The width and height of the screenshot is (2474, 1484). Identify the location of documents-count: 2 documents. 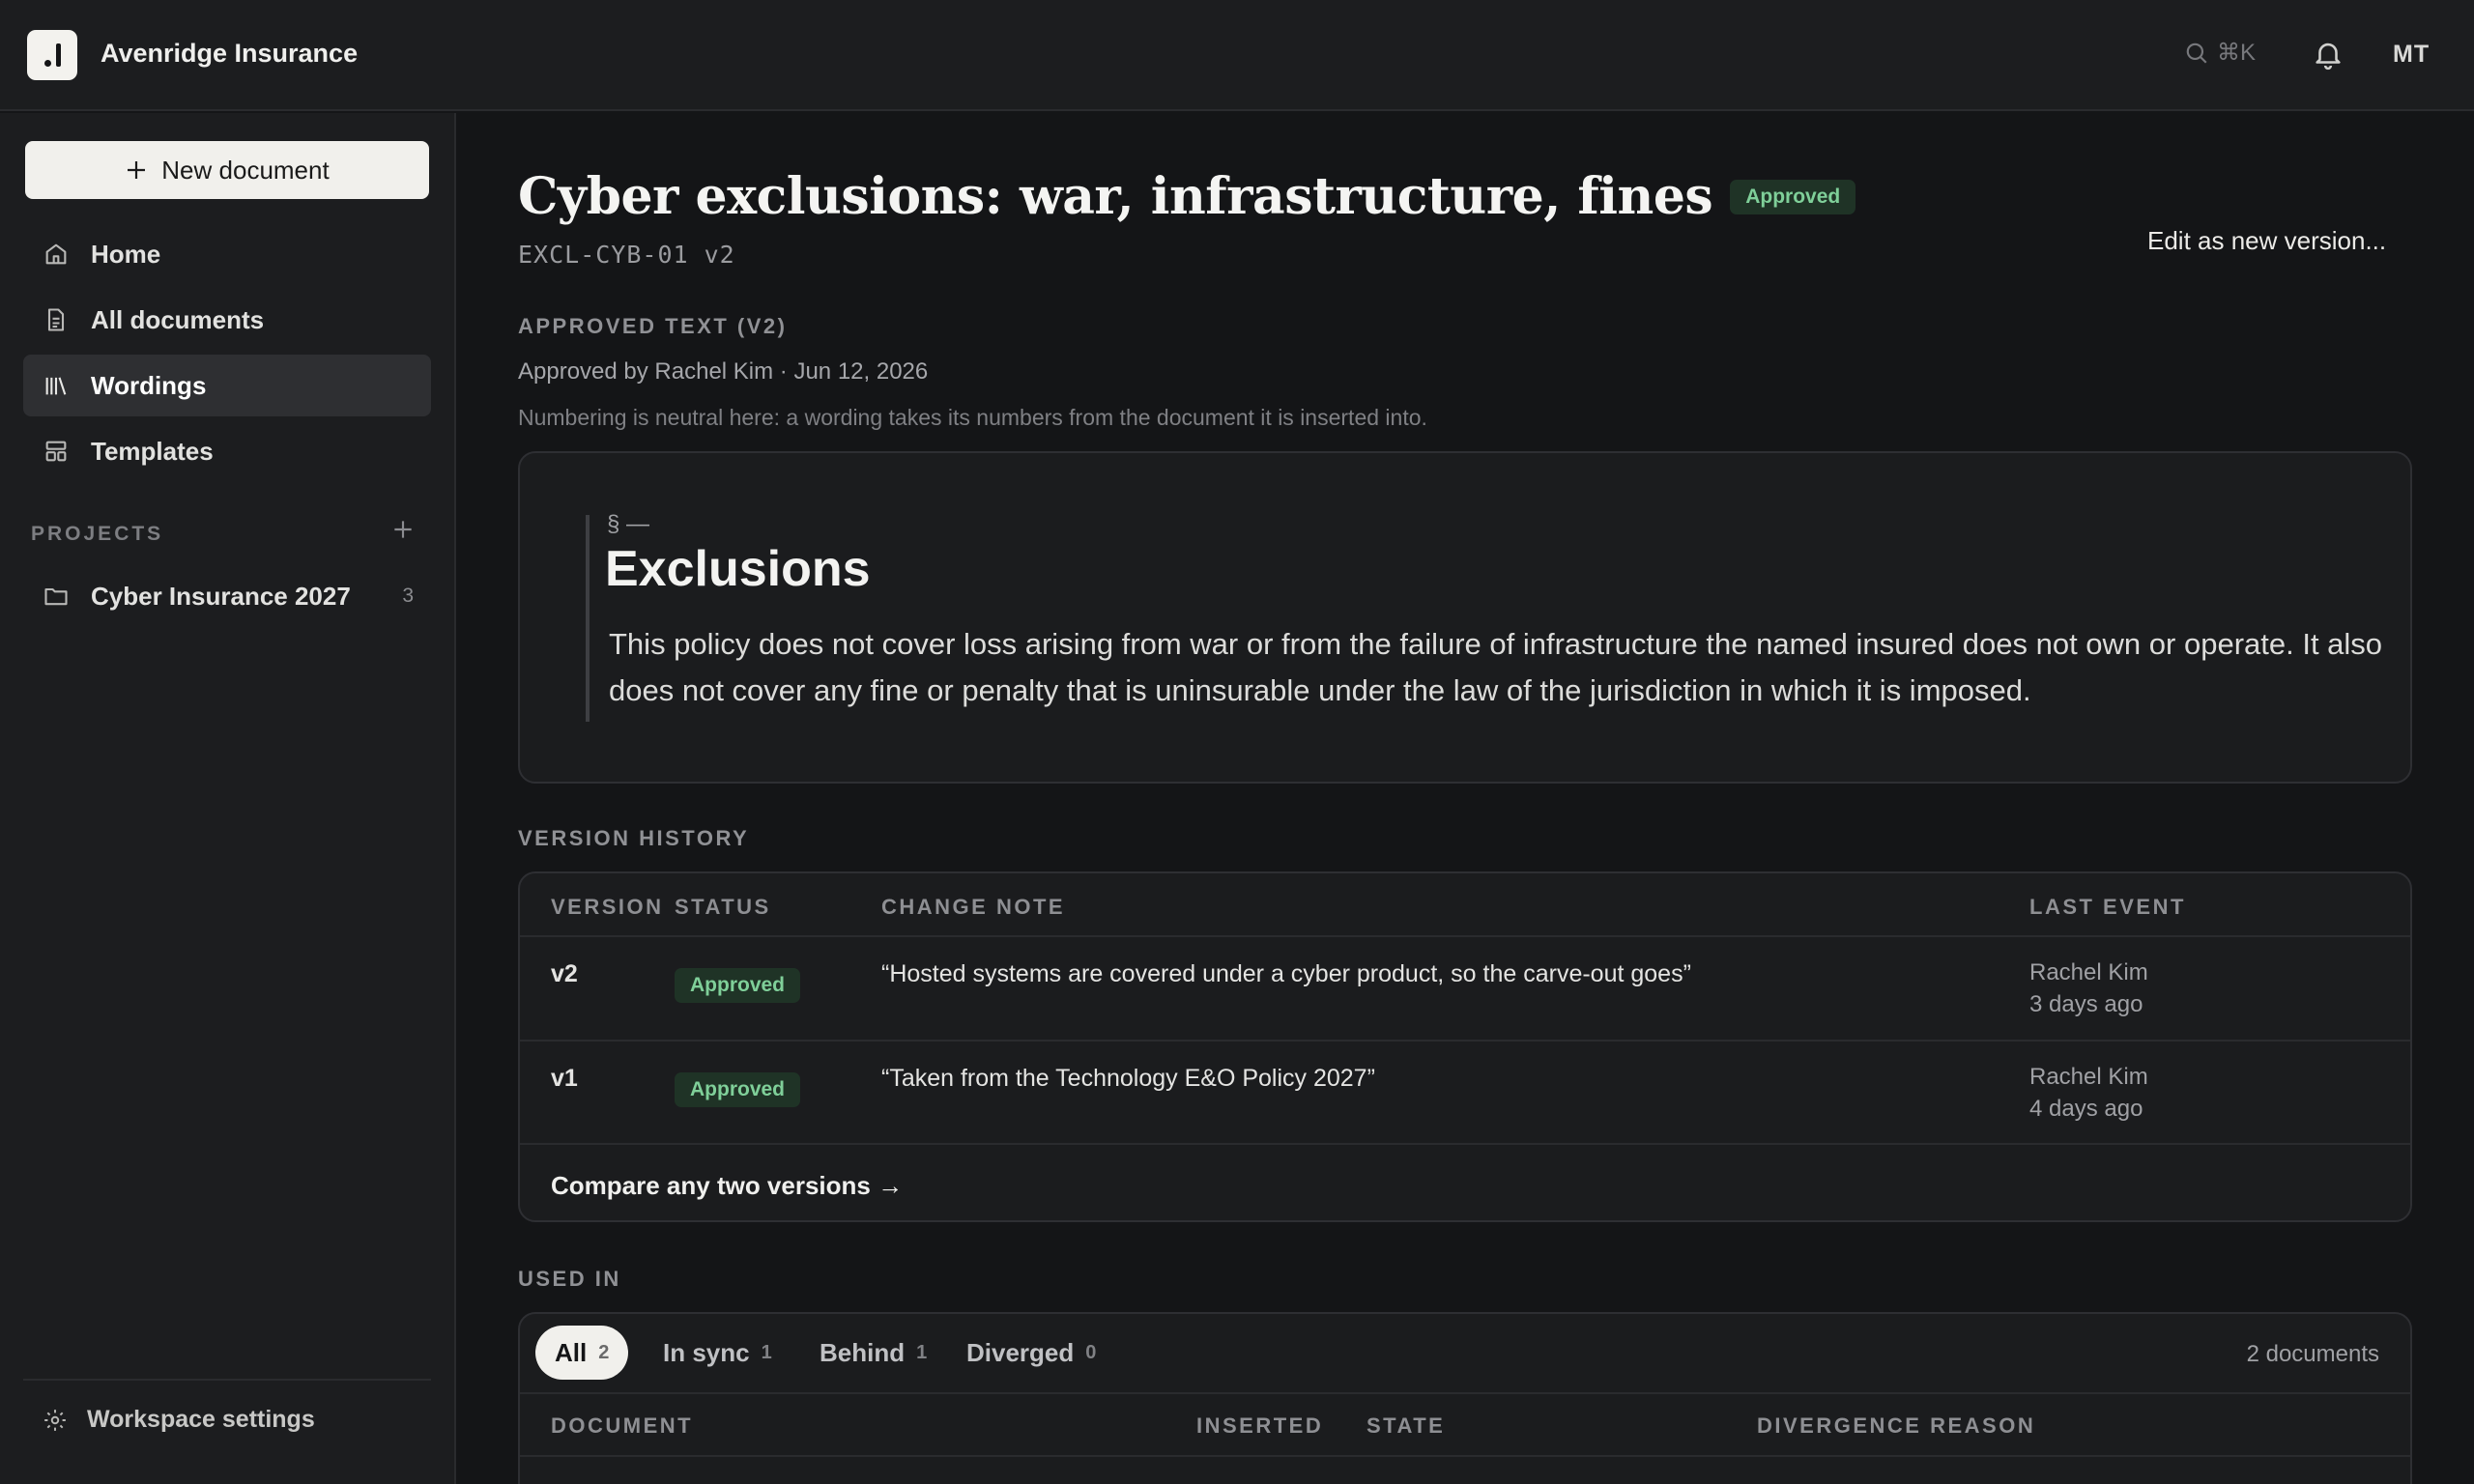
(2312, 1354).